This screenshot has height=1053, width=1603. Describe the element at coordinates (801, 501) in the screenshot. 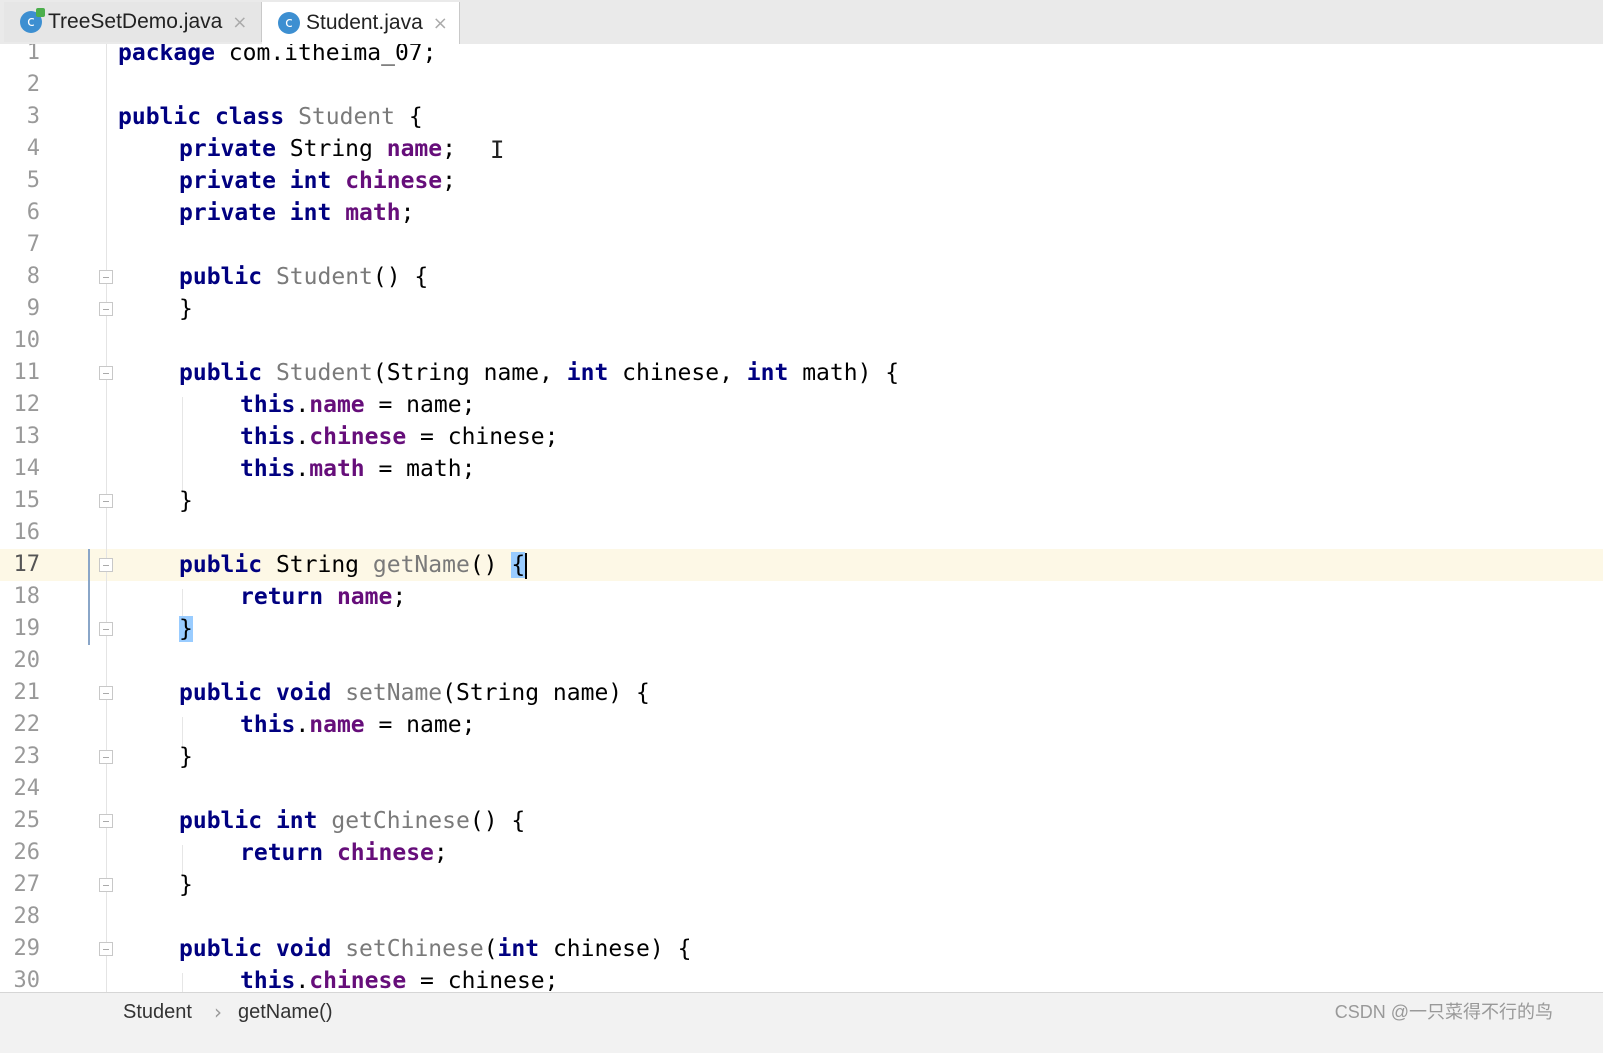

I see `code-line: 15 }` at that location.